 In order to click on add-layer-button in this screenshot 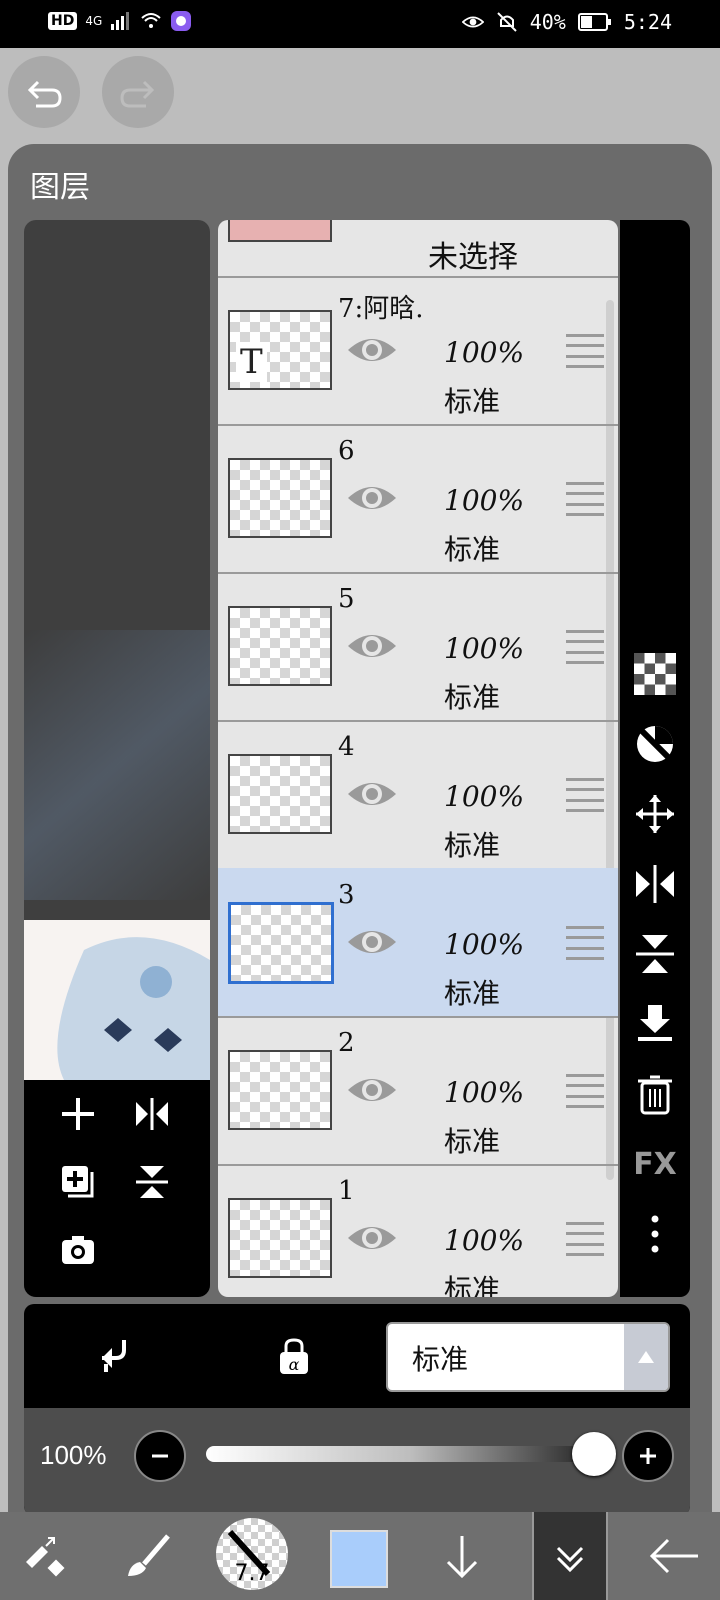, I will do `click(78, 1114)`.